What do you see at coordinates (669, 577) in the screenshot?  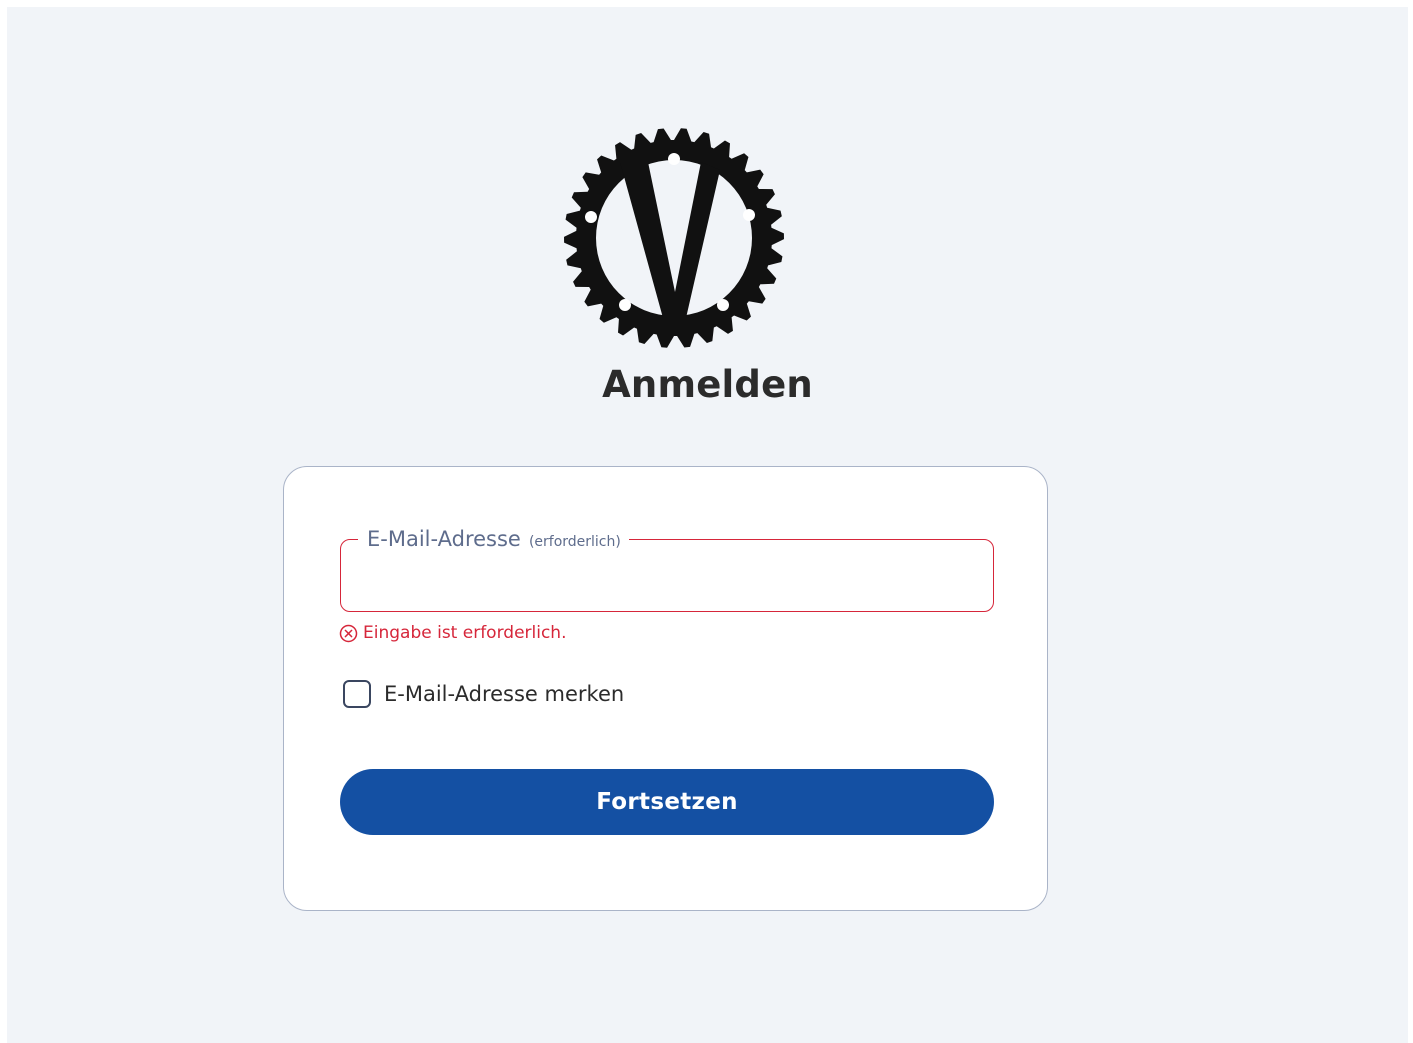 I see `email-input` at bounding box center [669, 577].